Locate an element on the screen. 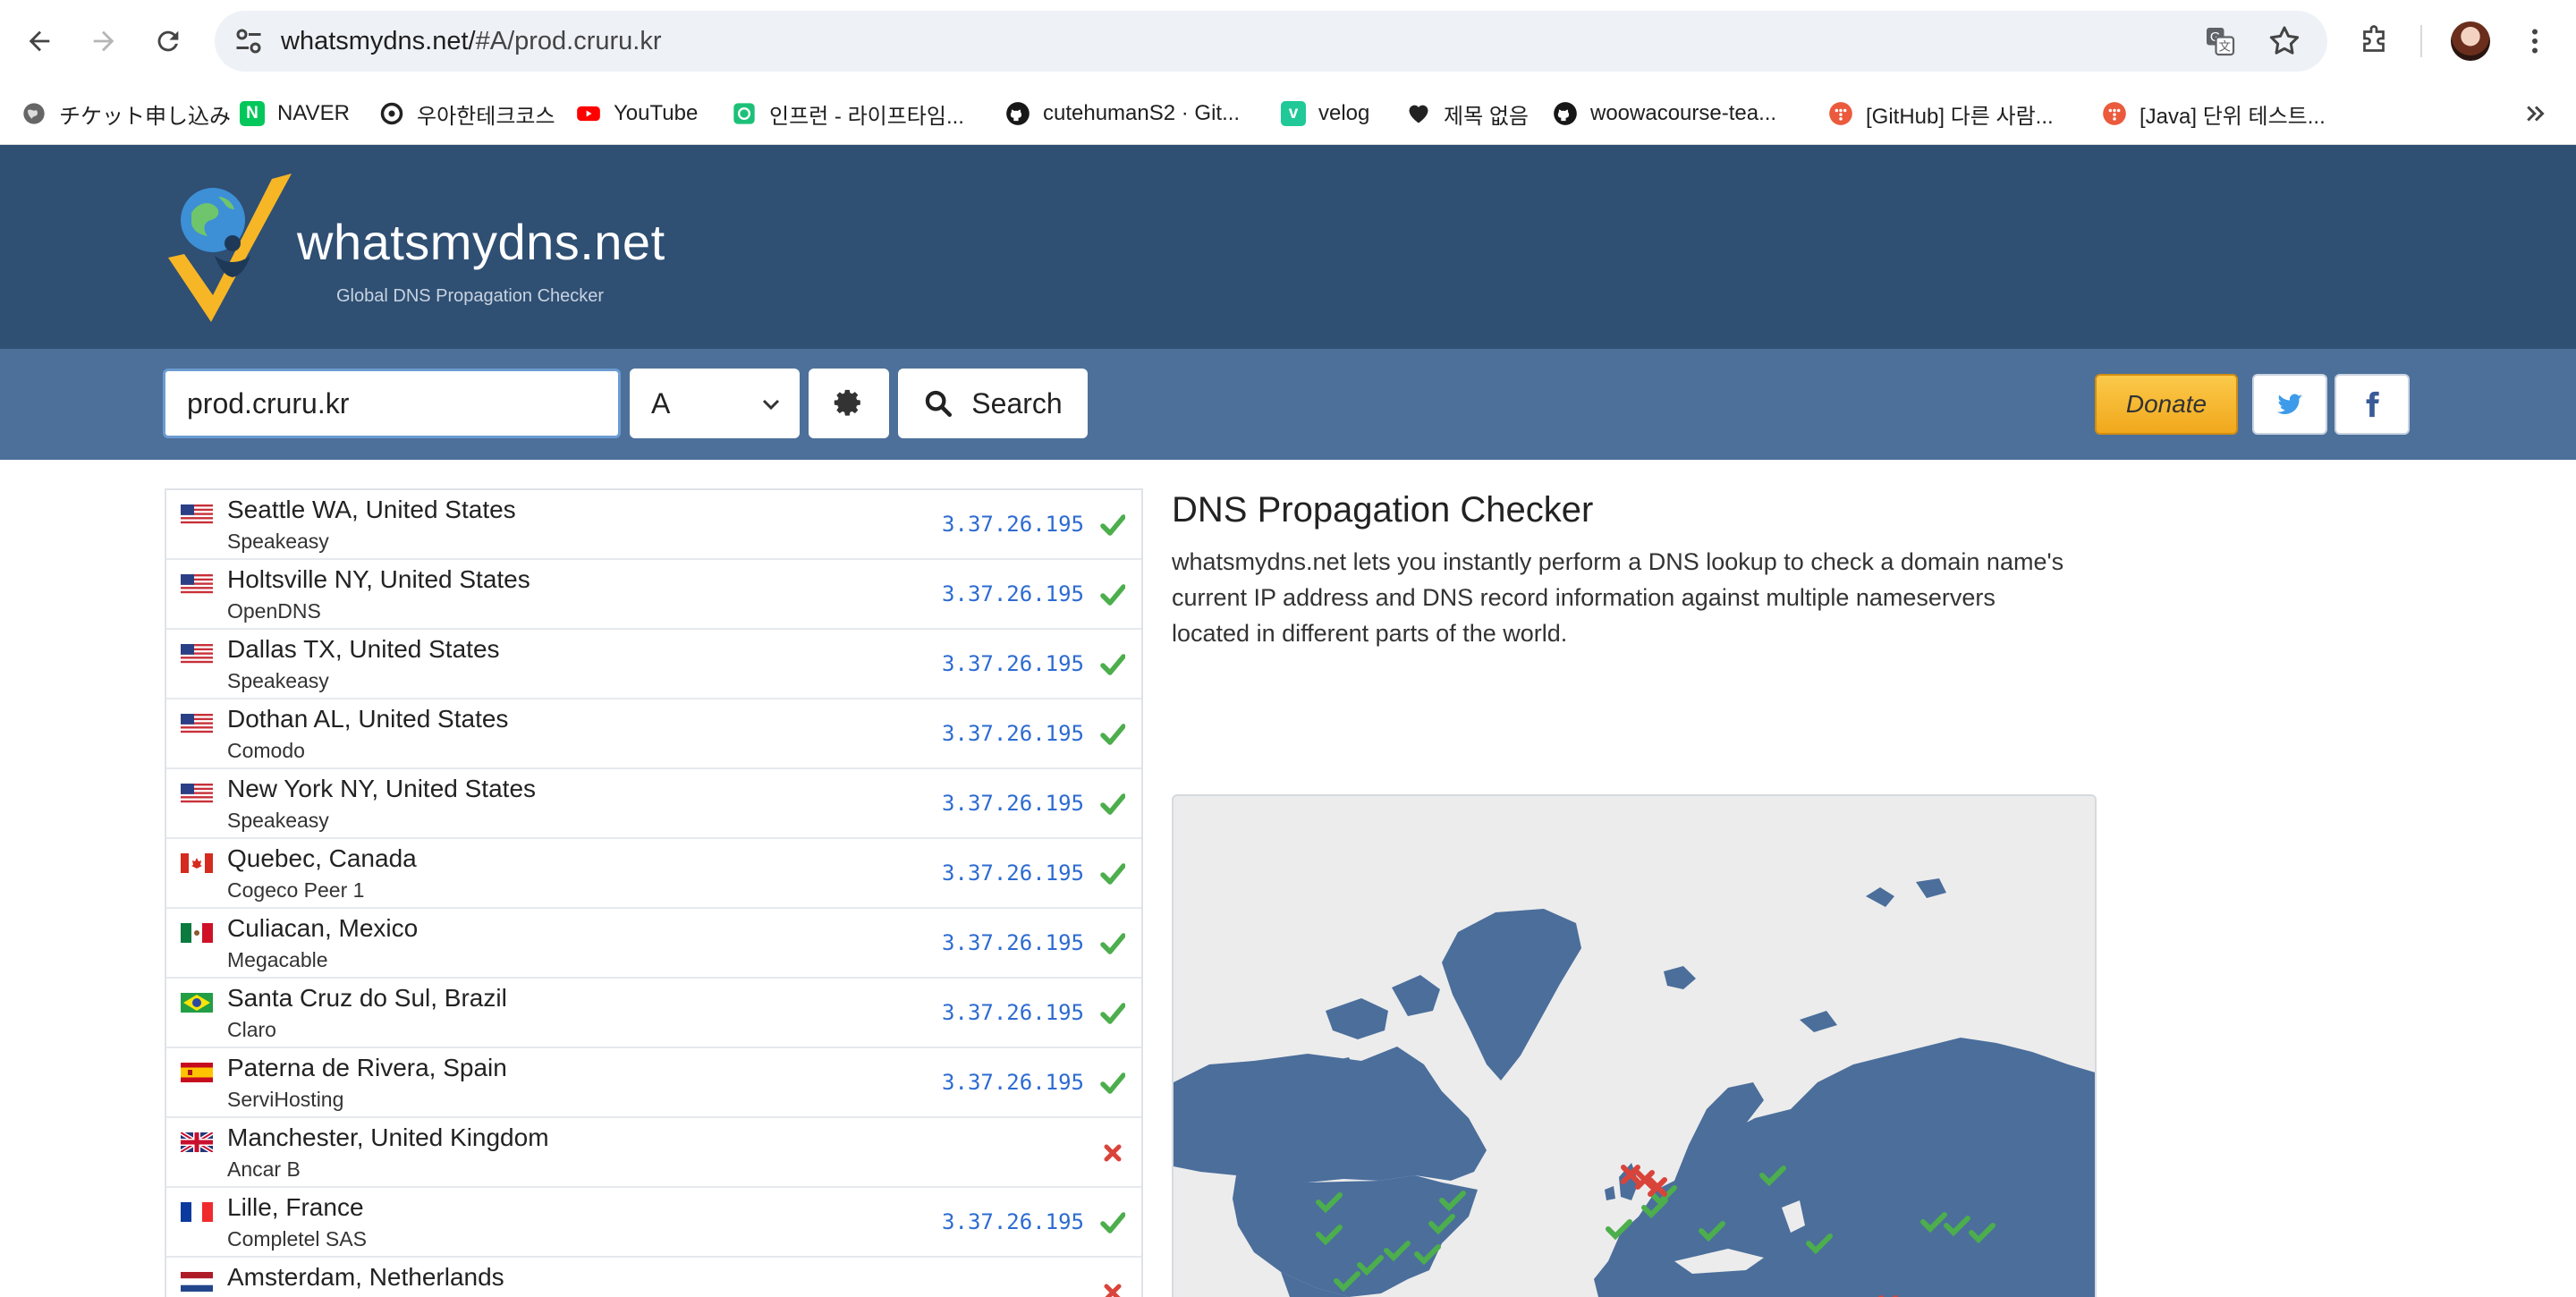 The width and height of the screenshot is (2576, 1297). youtube-icon is located at coordinates (588, 114).